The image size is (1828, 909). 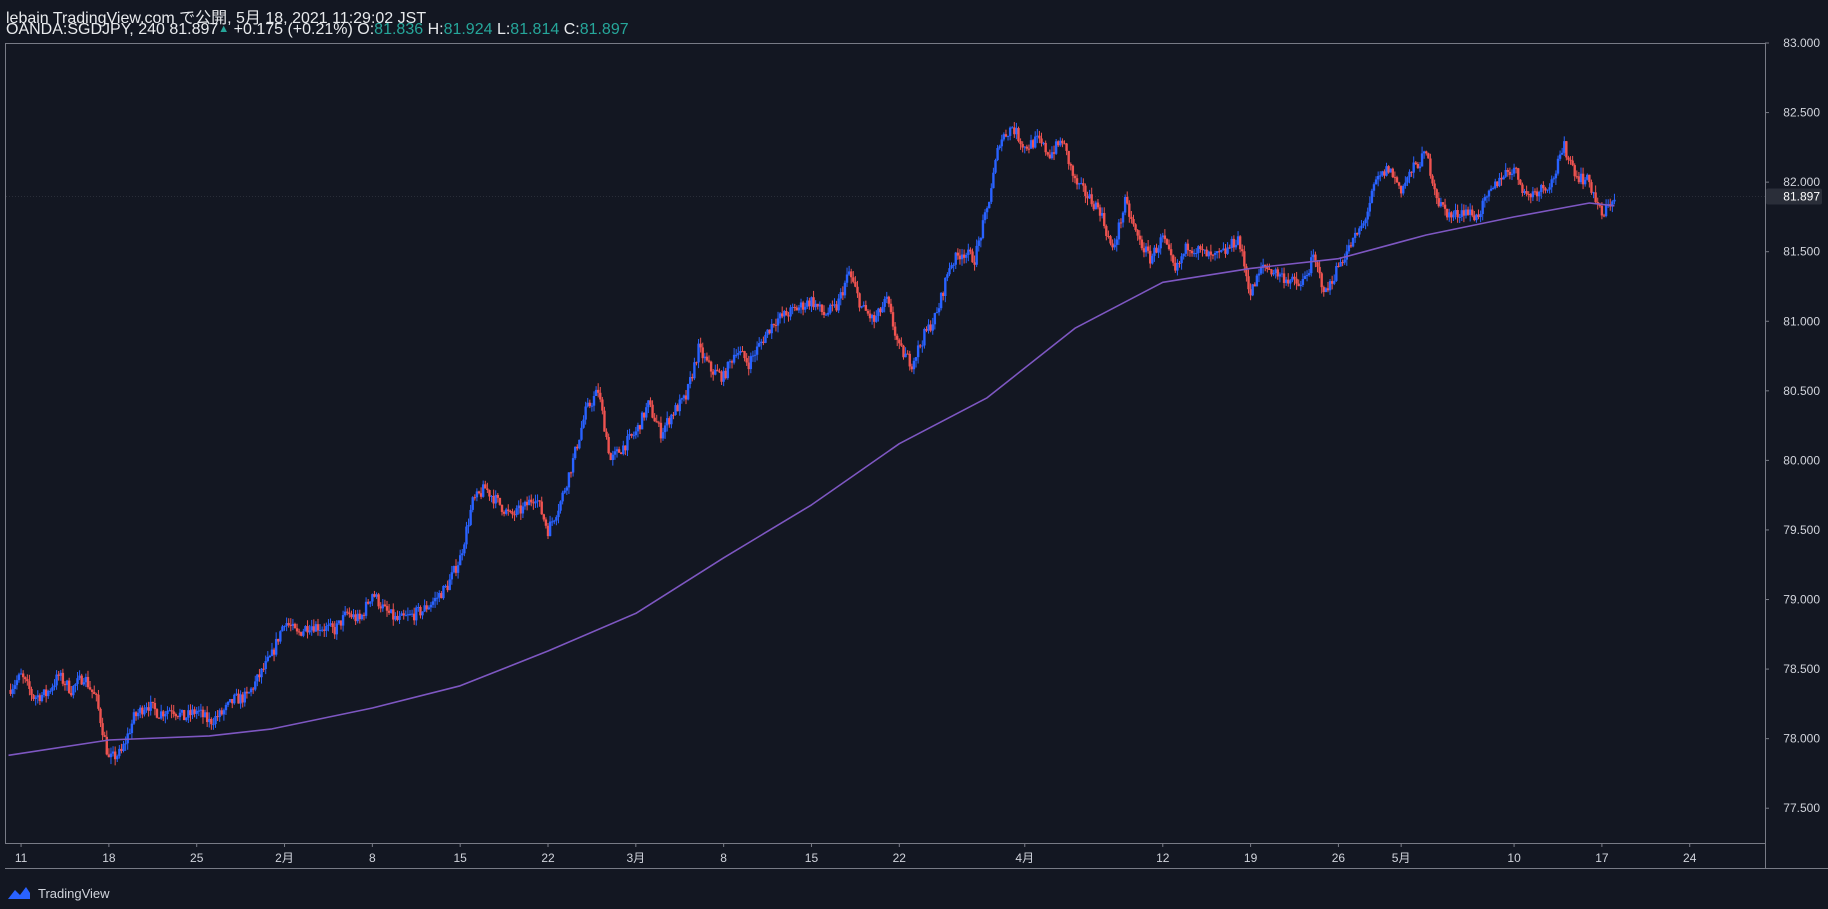 I want to click on tradingview-logo: TradingView, so click(x=58, y=893).